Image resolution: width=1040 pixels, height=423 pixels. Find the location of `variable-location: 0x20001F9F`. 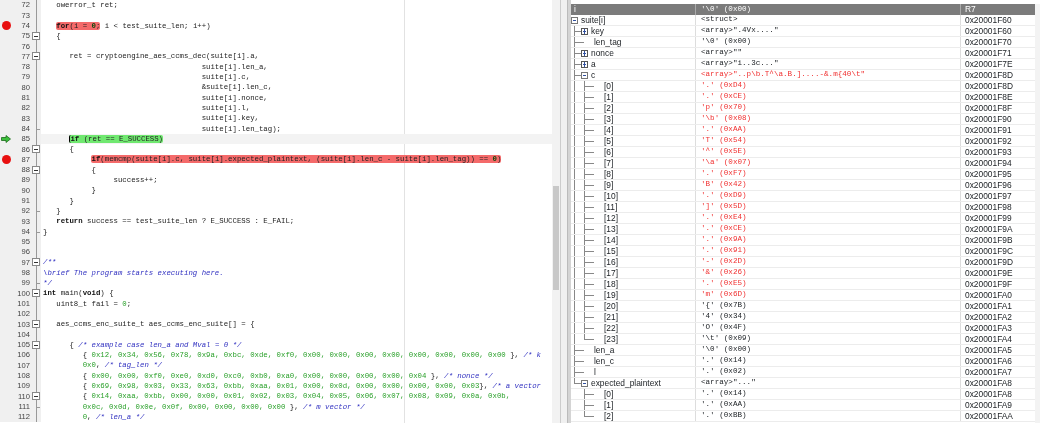

variable-location: 0x20001F9F is located at coordinates (989, 284).